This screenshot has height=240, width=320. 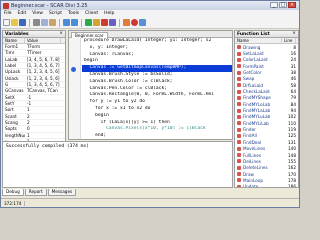 I want to click on copy-icon, so click(x=44, y=22).